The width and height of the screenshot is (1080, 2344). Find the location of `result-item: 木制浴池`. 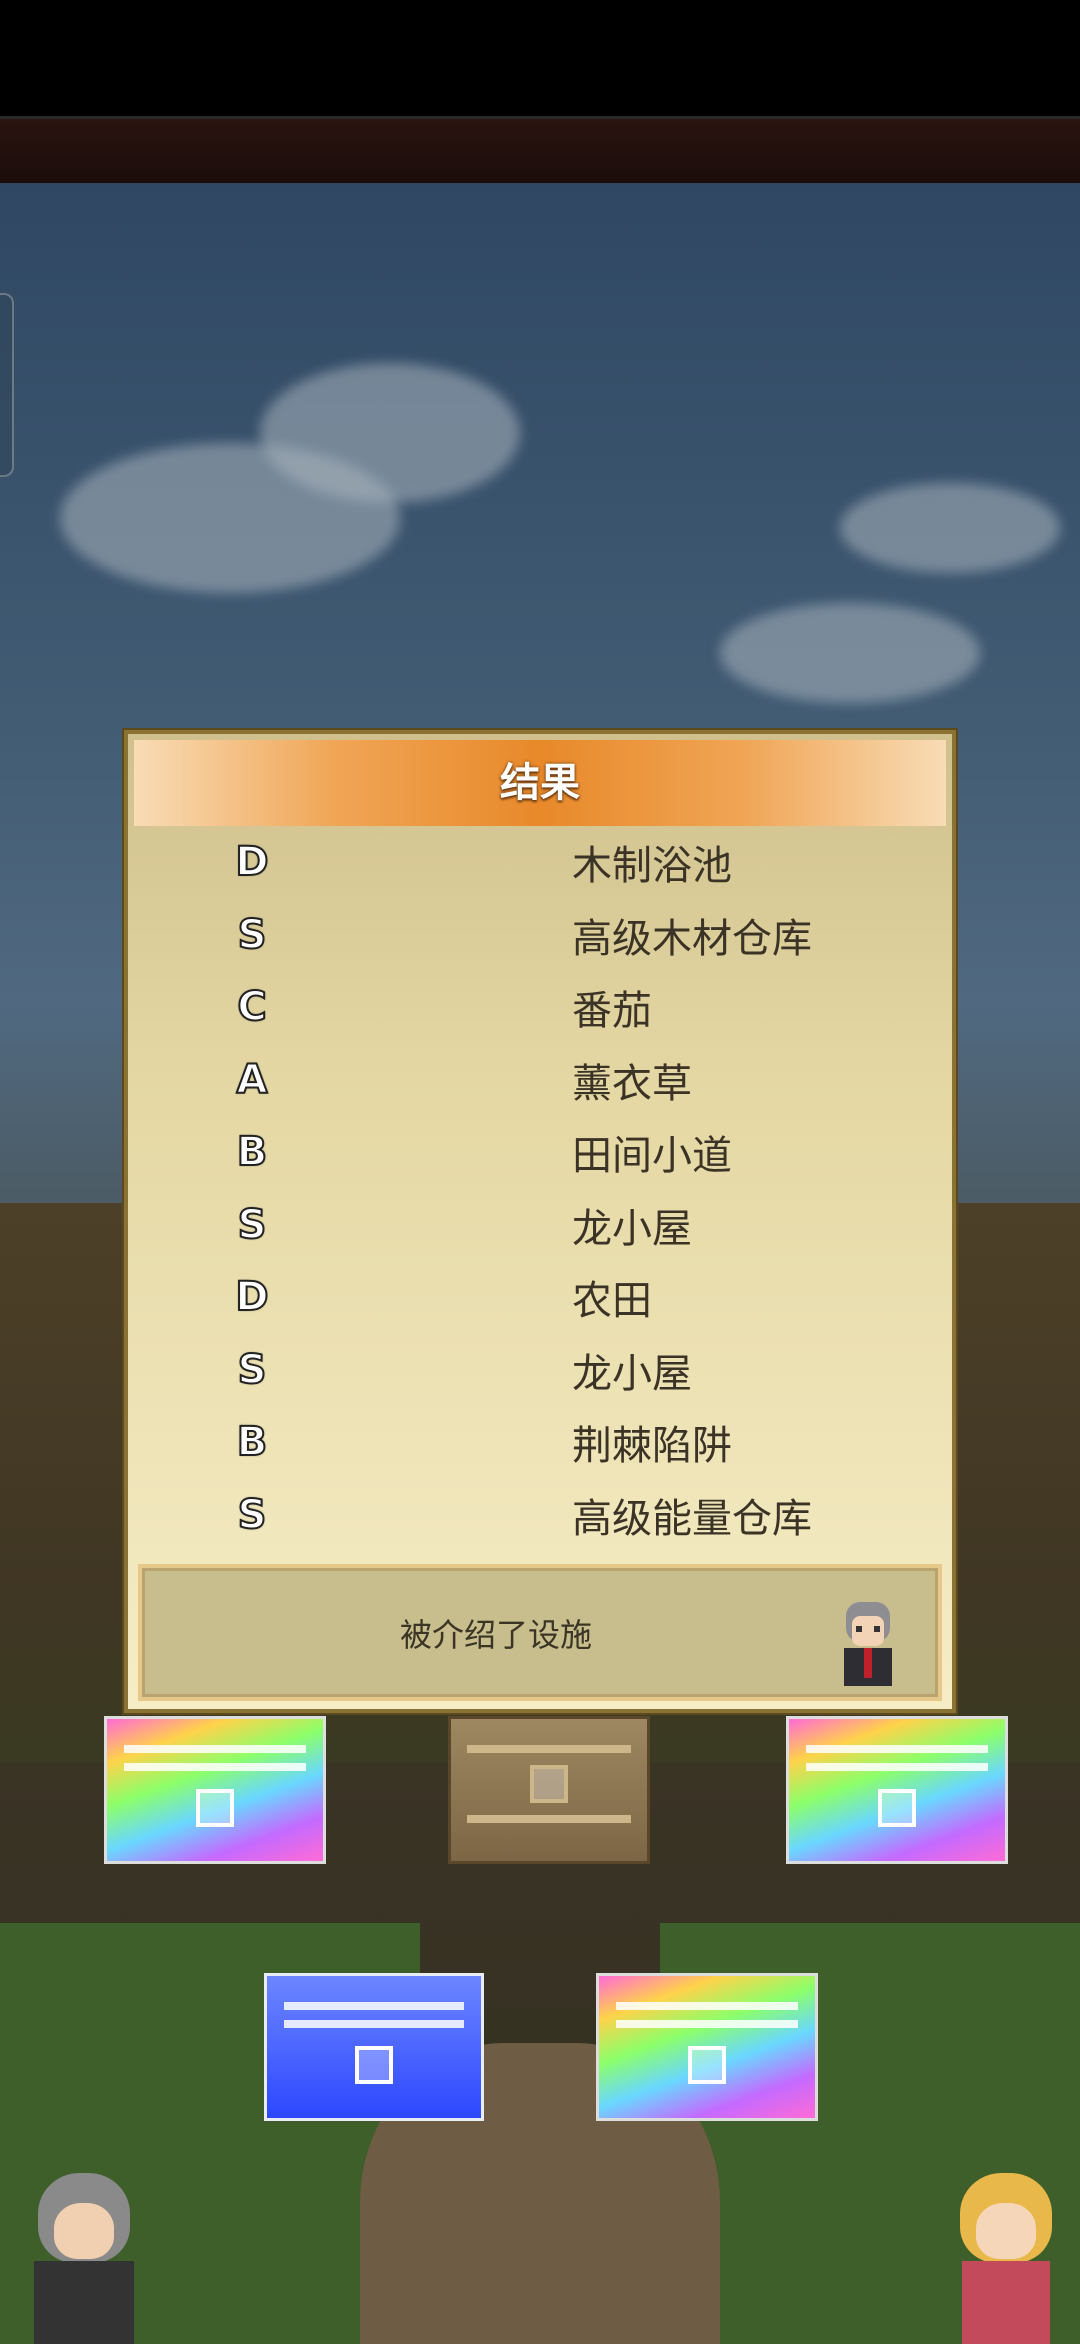

result-item: 木制浴池 is located at coordinates (652, 866).